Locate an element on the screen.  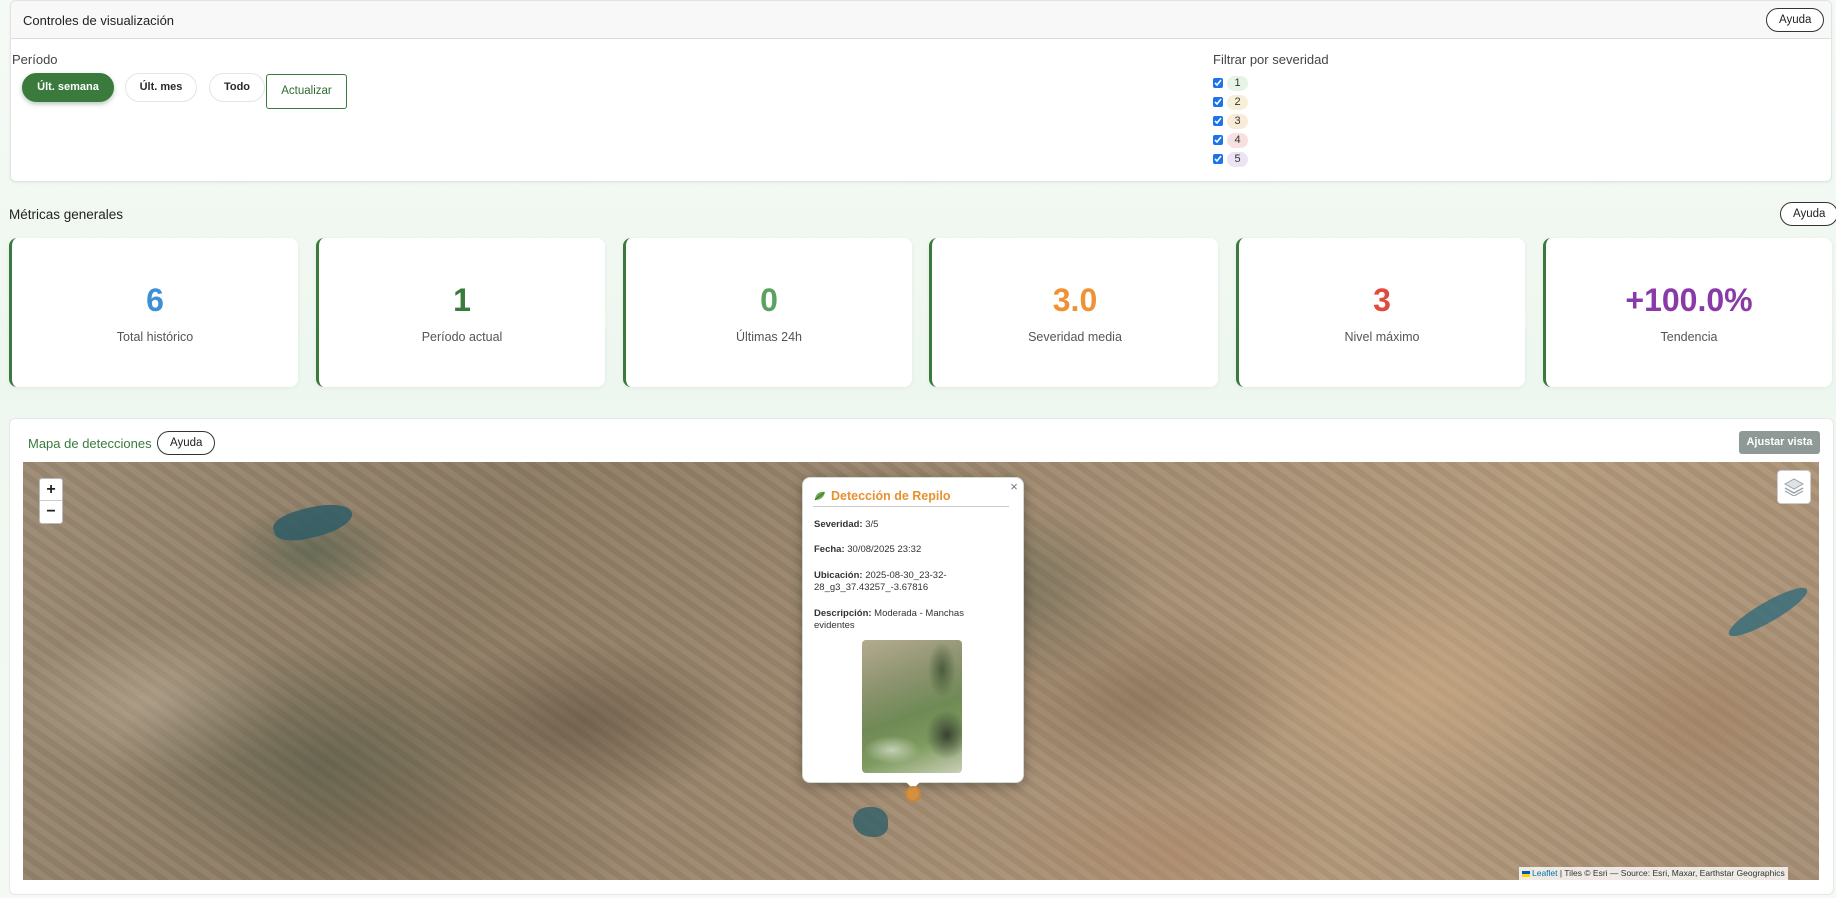
period-week-button: Últ. semana is located at coordinates (68, 87).